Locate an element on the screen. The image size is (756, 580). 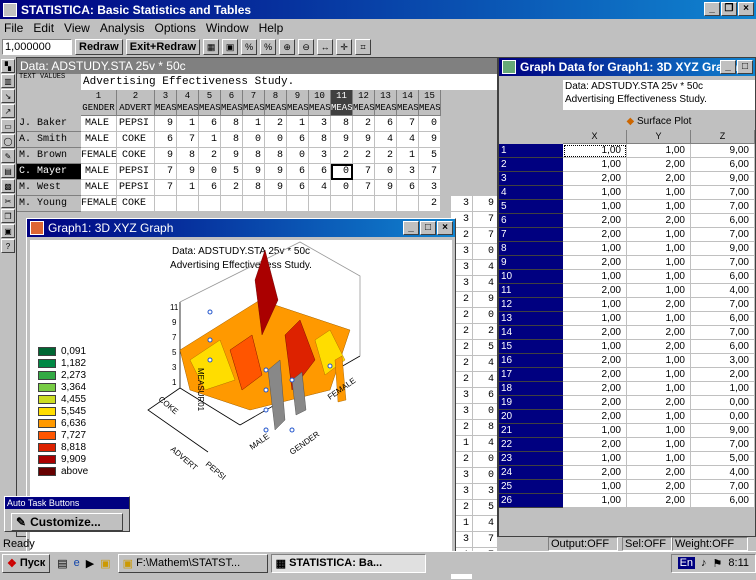
tool-save-icon: ▩ is located at coordinates (8, 186).